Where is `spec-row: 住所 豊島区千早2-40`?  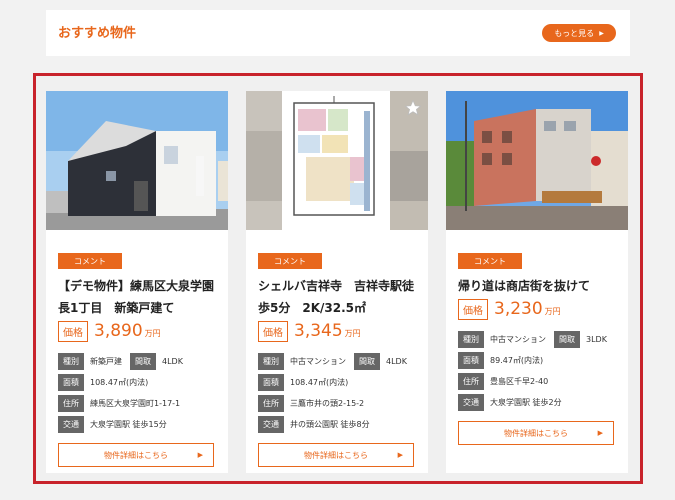 spec-row: 住所 豊島区千早2-40 is located at coordinates (540, 381).